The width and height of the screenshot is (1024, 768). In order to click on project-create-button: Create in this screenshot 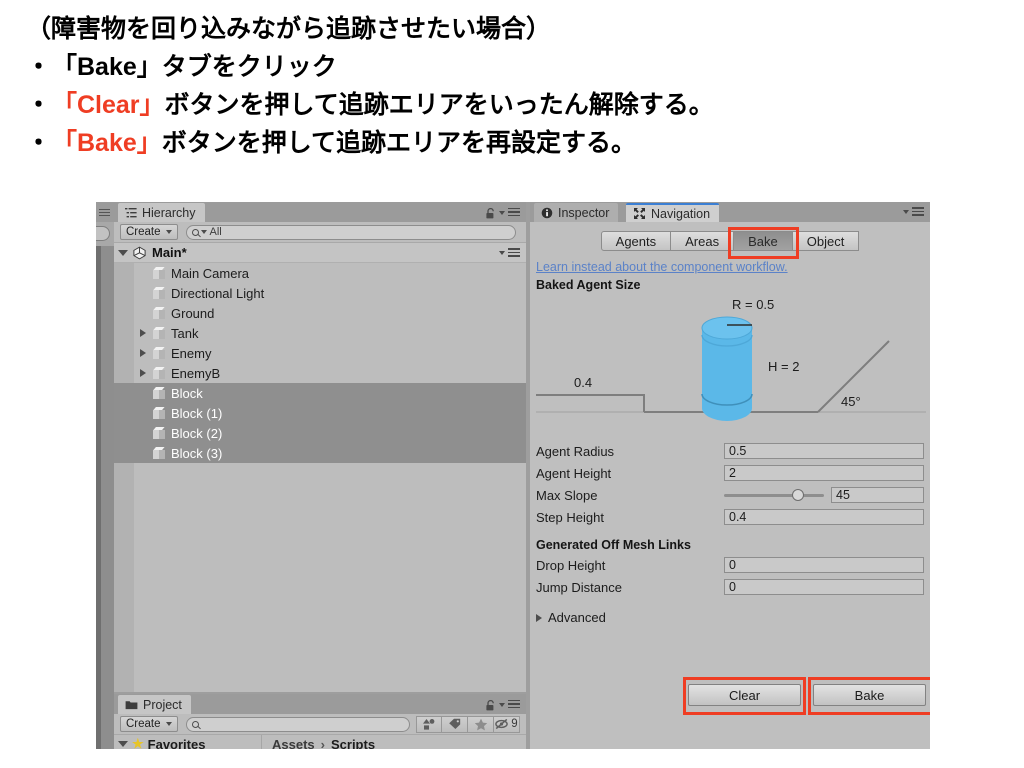, I will do `click(149, 724)`.